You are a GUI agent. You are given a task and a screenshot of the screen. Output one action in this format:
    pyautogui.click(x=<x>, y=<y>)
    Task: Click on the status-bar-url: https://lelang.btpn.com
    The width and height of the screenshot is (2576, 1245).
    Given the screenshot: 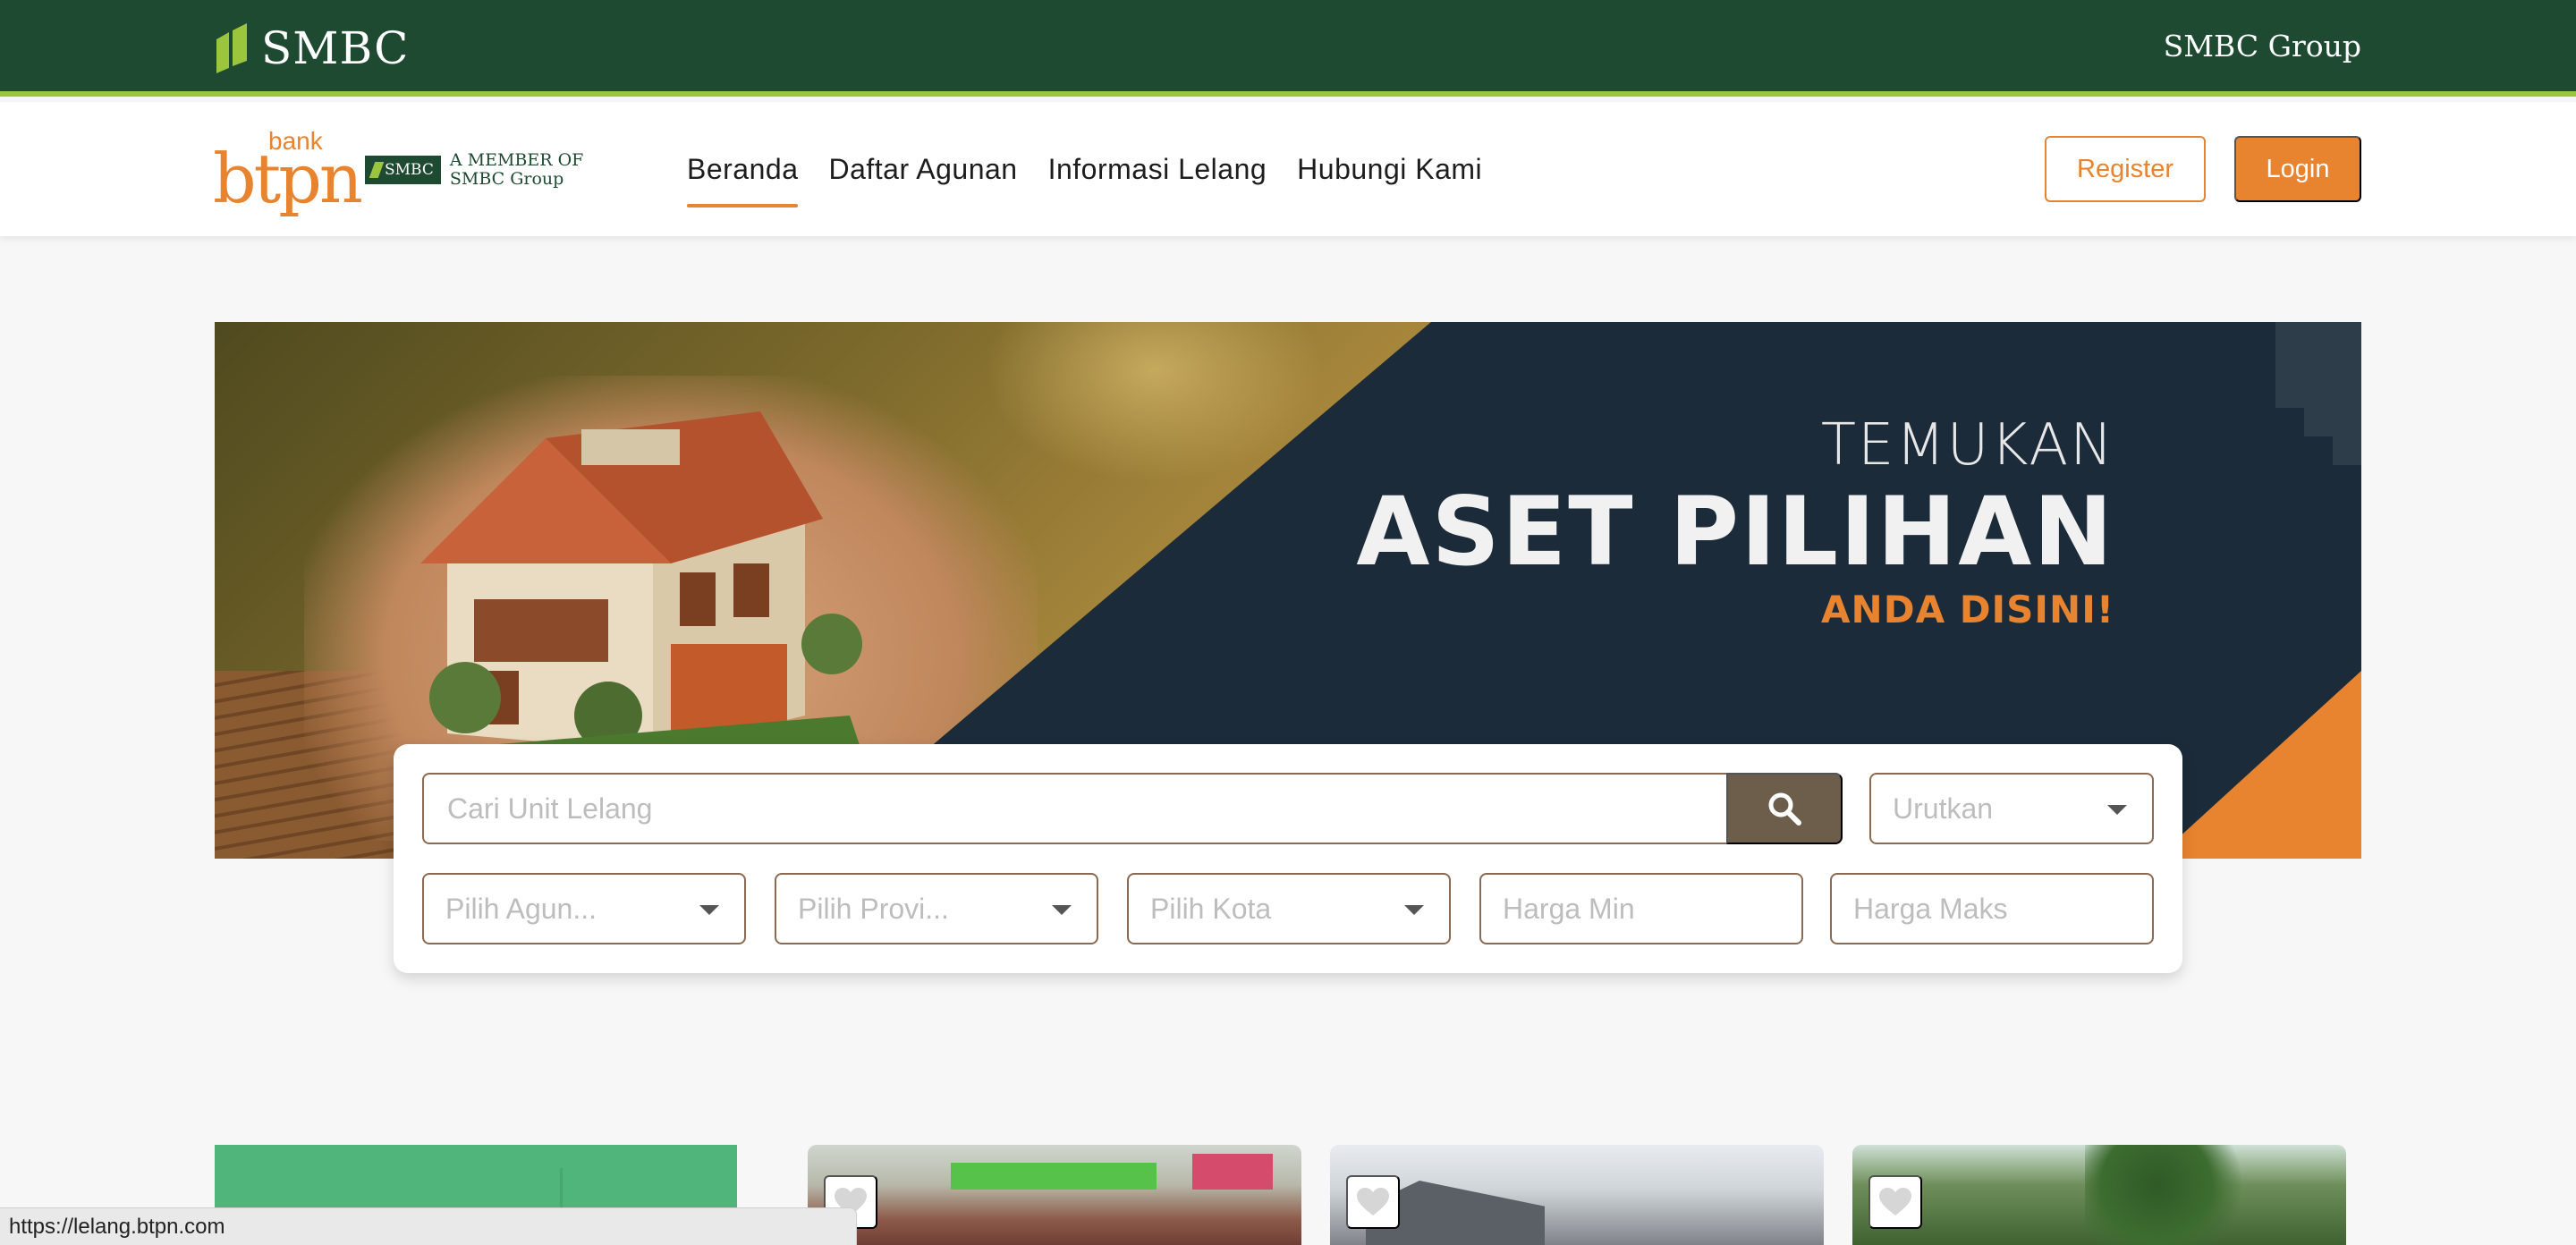 What is the action you would take?
    pyautogui.click(x=428, y=1226)
    